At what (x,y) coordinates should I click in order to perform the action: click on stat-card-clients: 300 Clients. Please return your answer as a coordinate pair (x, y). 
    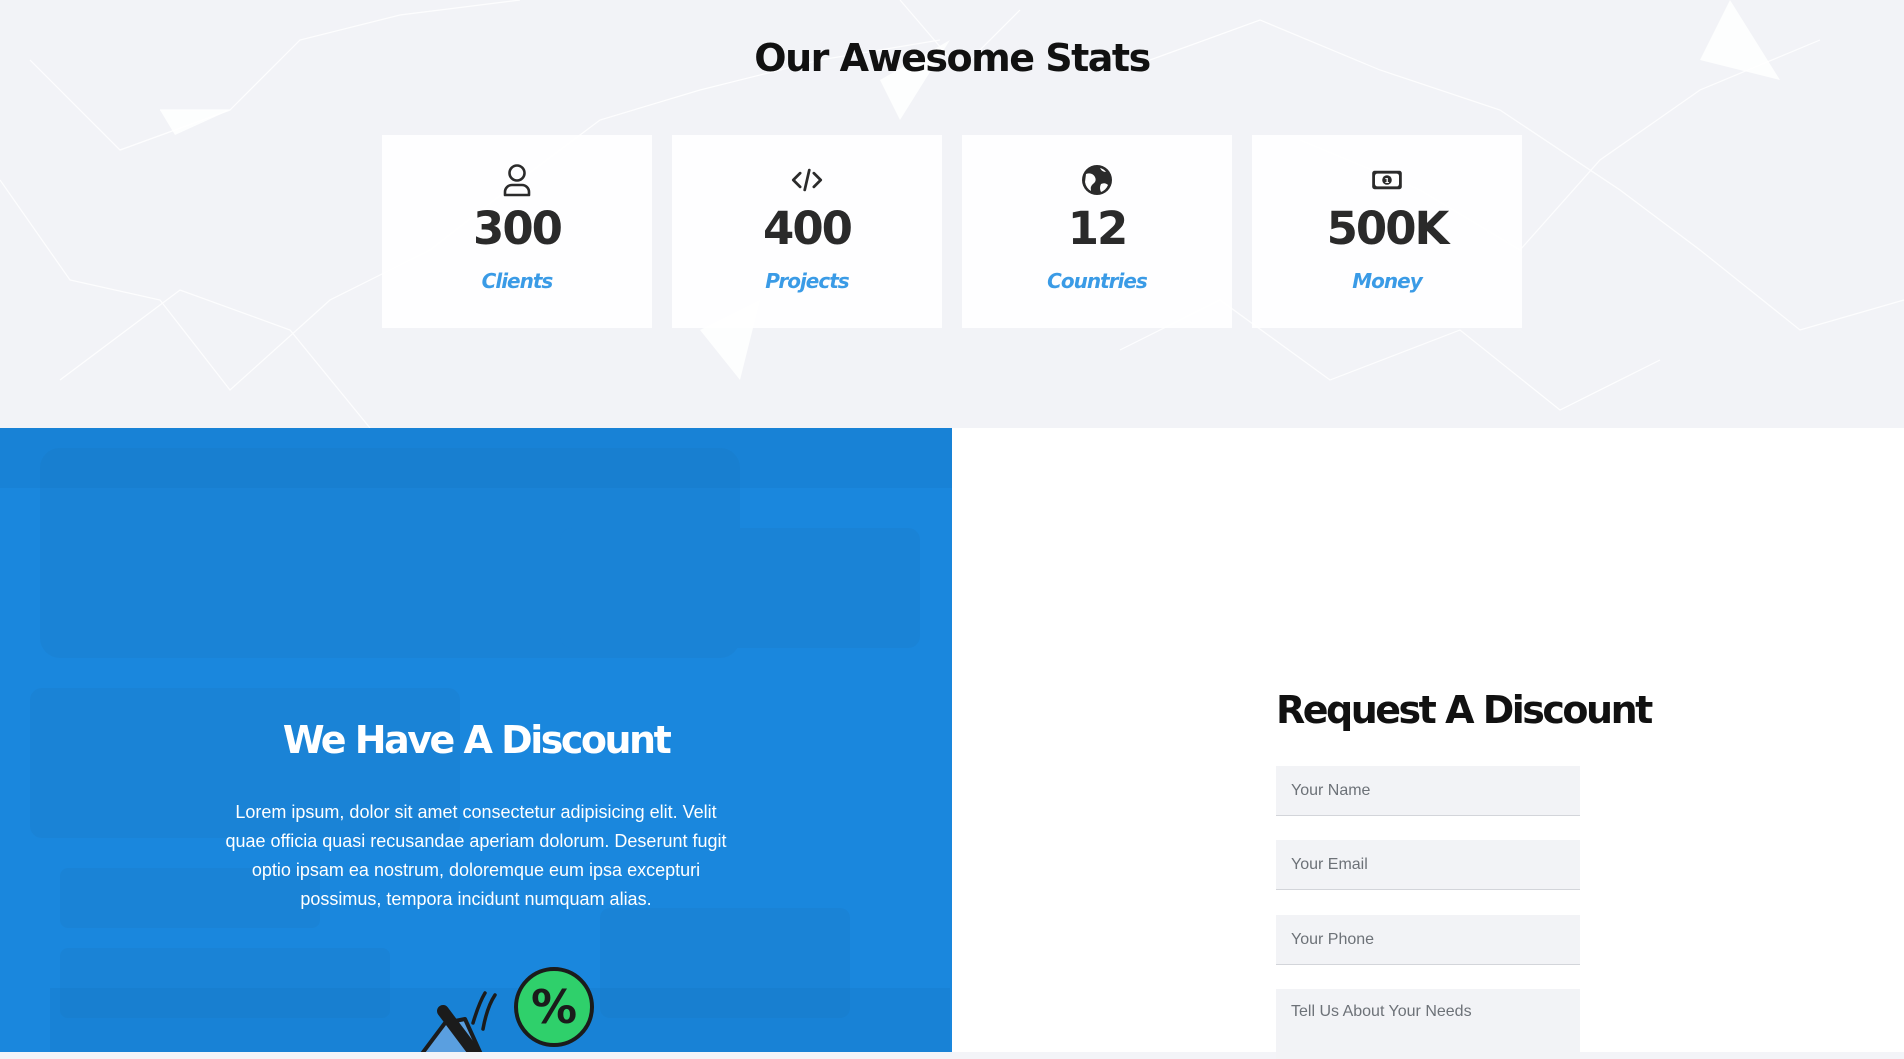
    Looking at the image, I should click on (517, 231).